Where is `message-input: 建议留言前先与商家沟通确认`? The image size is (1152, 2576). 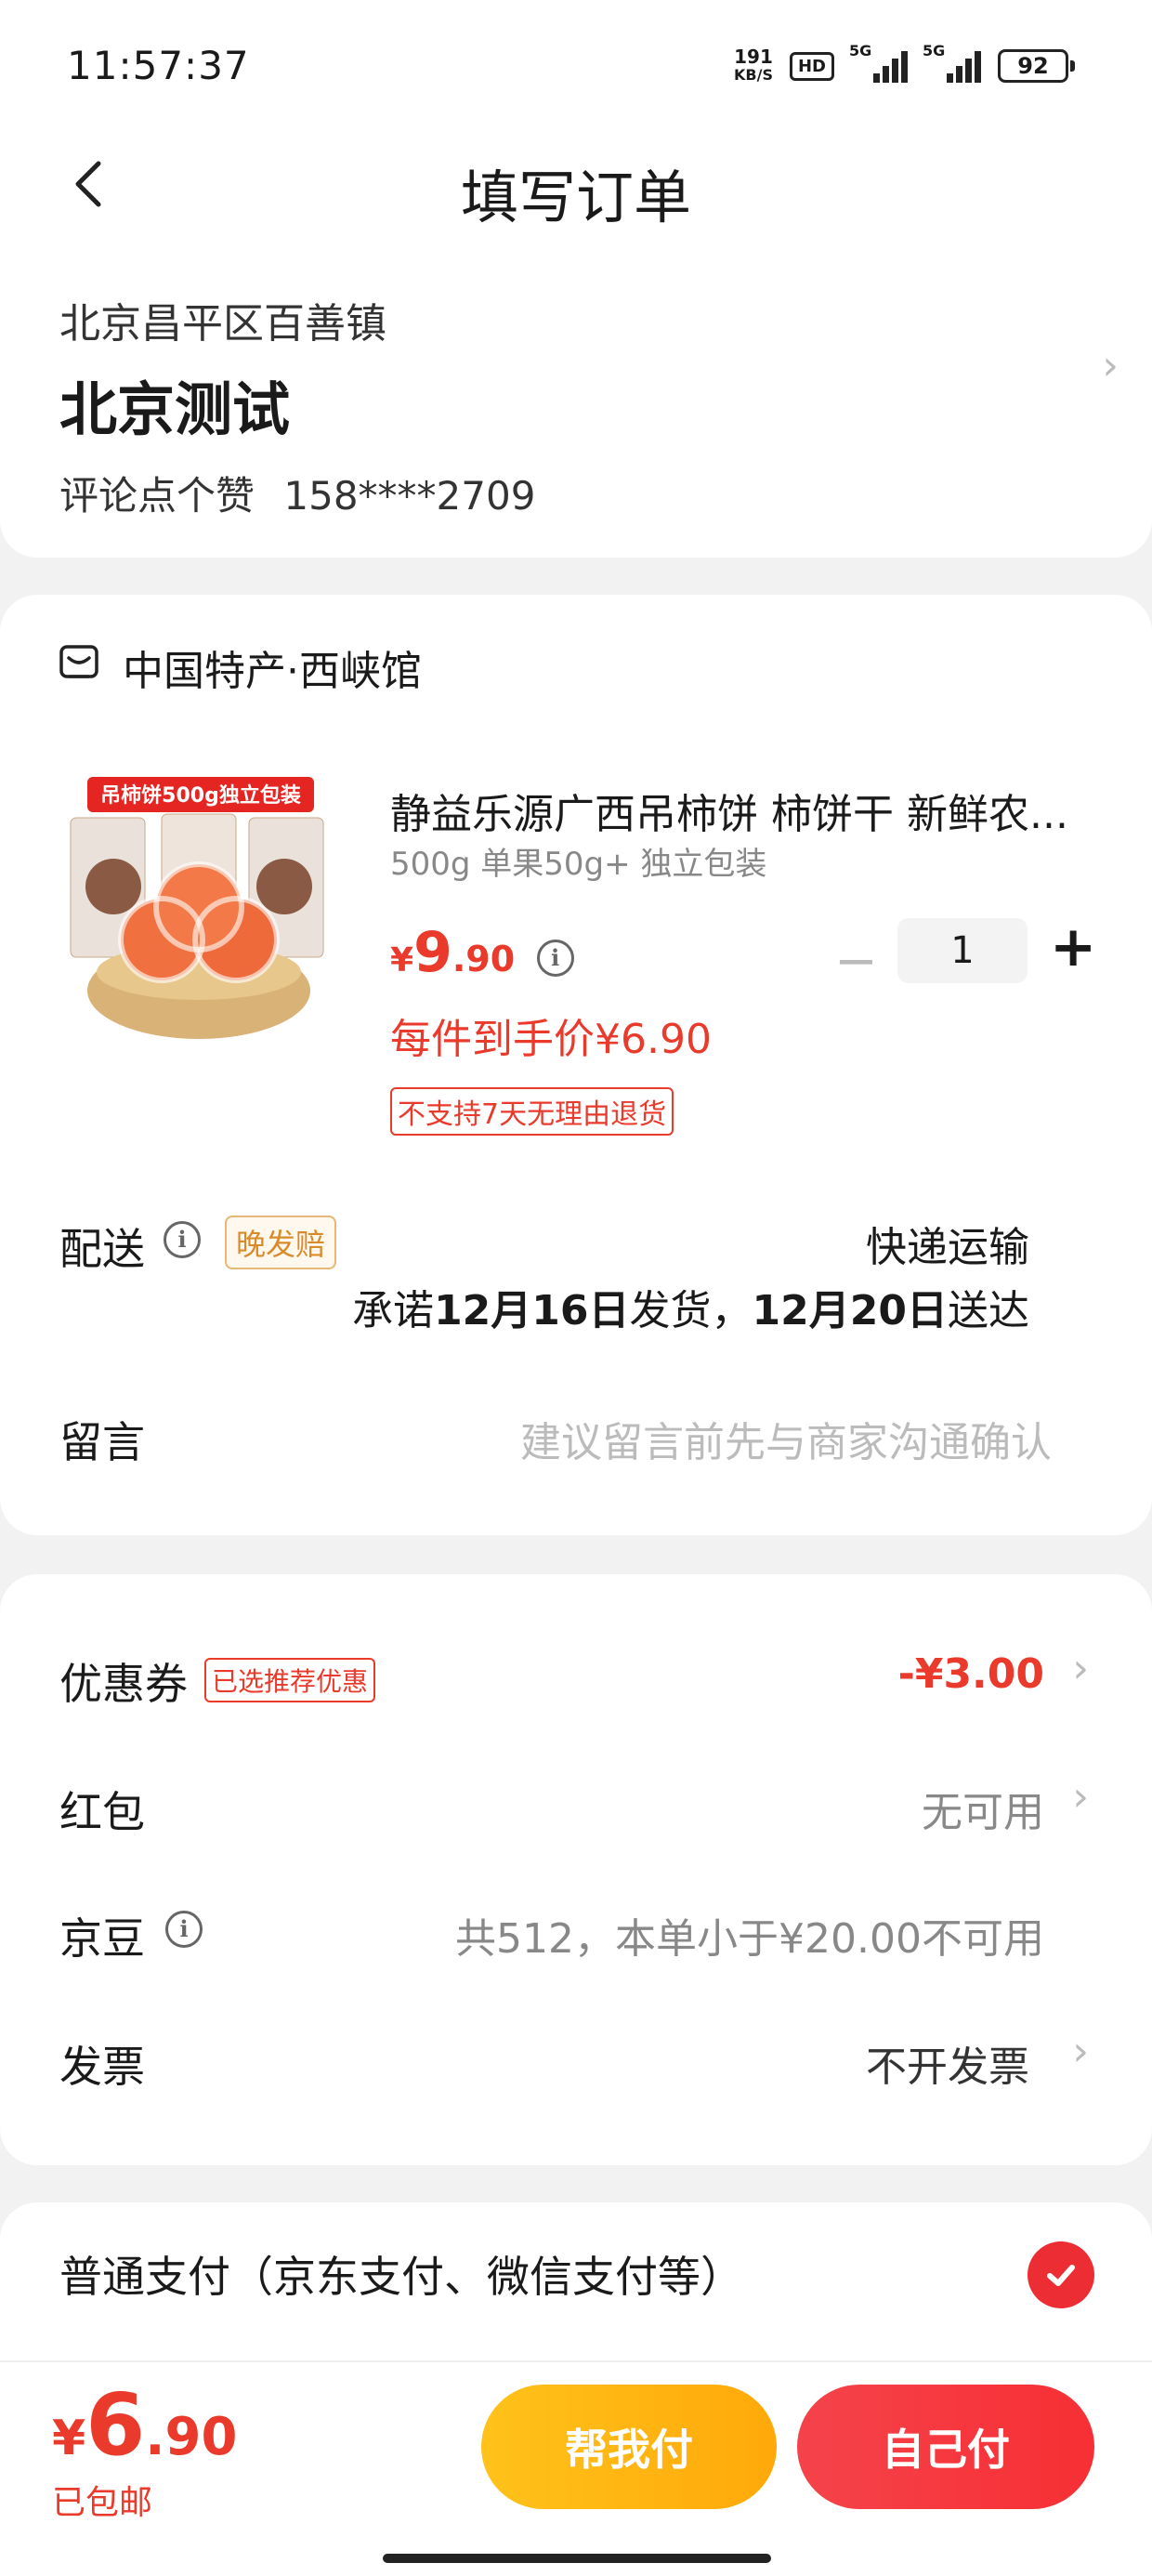
message-input: 建议留言前先与商家沟通确认 is located at coordinates (786, 1438).